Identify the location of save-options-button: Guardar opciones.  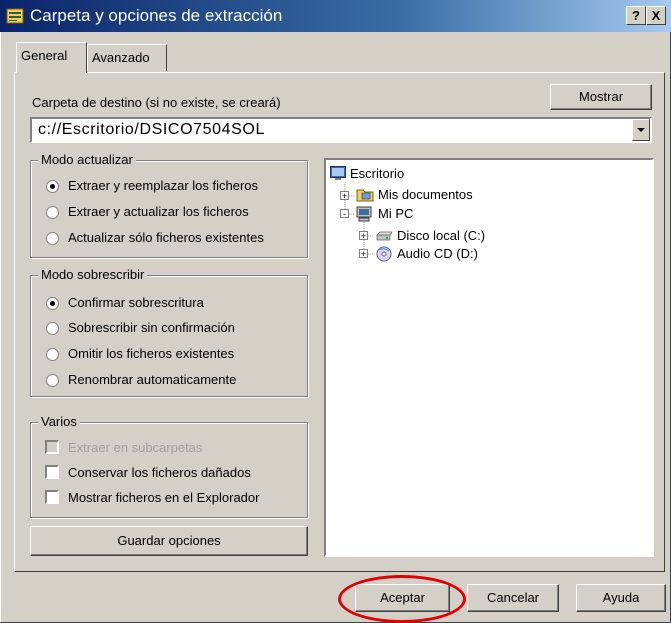
(169, 541).